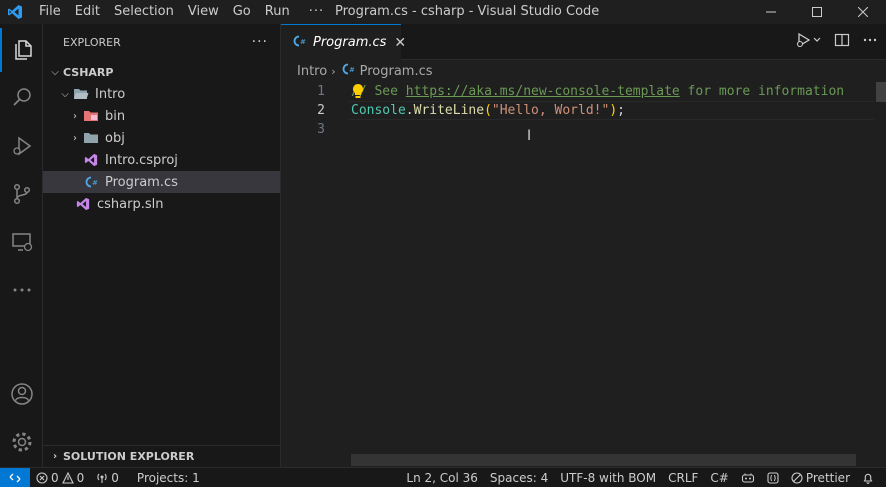 The image size is (886, 487). I want to click on menu-file: File, so click(50, 12).